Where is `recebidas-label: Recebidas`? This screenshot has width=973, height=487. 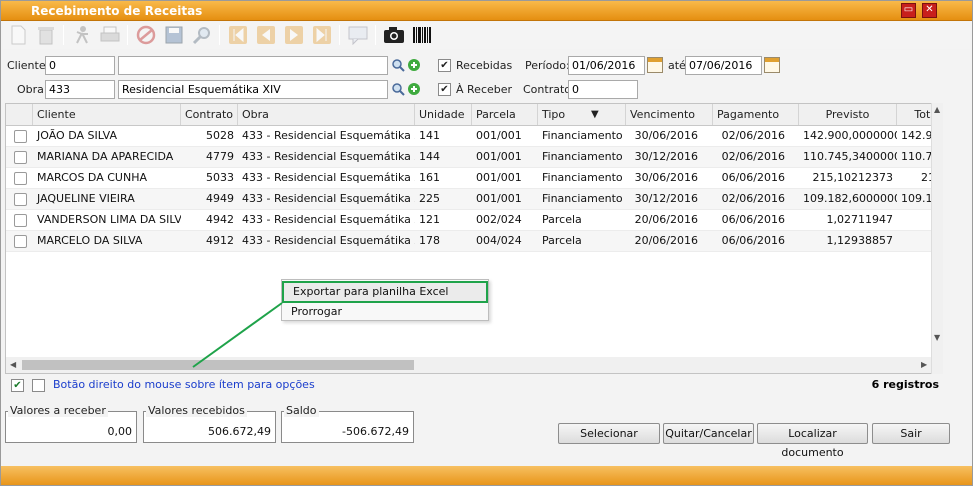
recebidas-label: Recebidas is located at coordinates (484, 65).